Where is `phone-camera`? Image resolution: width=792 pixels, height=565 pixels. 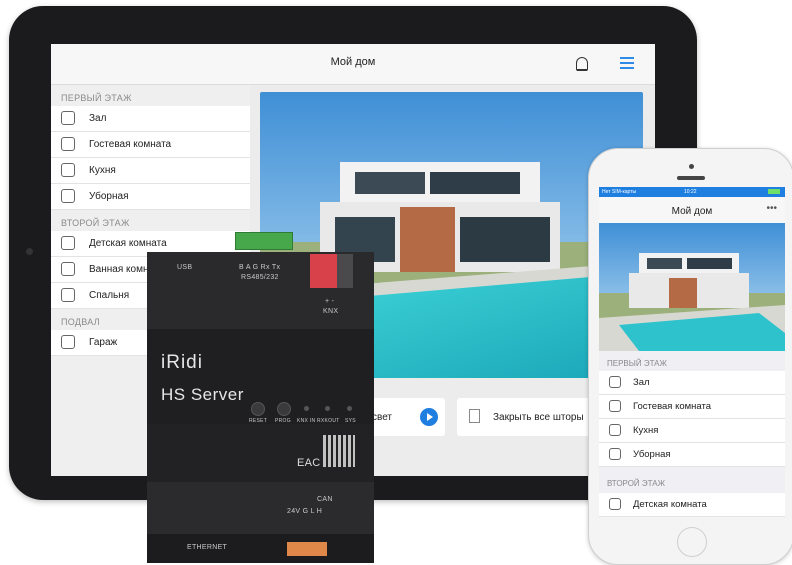
phone-camera is located at coordinates (691, 166).